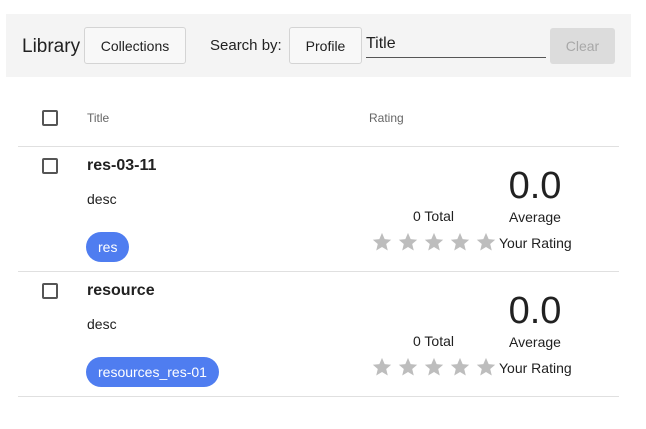 The width and height of the screenshot is (646, 429). What do you see at coordinates (135, 45) in the screenshot?
I see `collections-button: Collections` at bounding box center [135, 45].